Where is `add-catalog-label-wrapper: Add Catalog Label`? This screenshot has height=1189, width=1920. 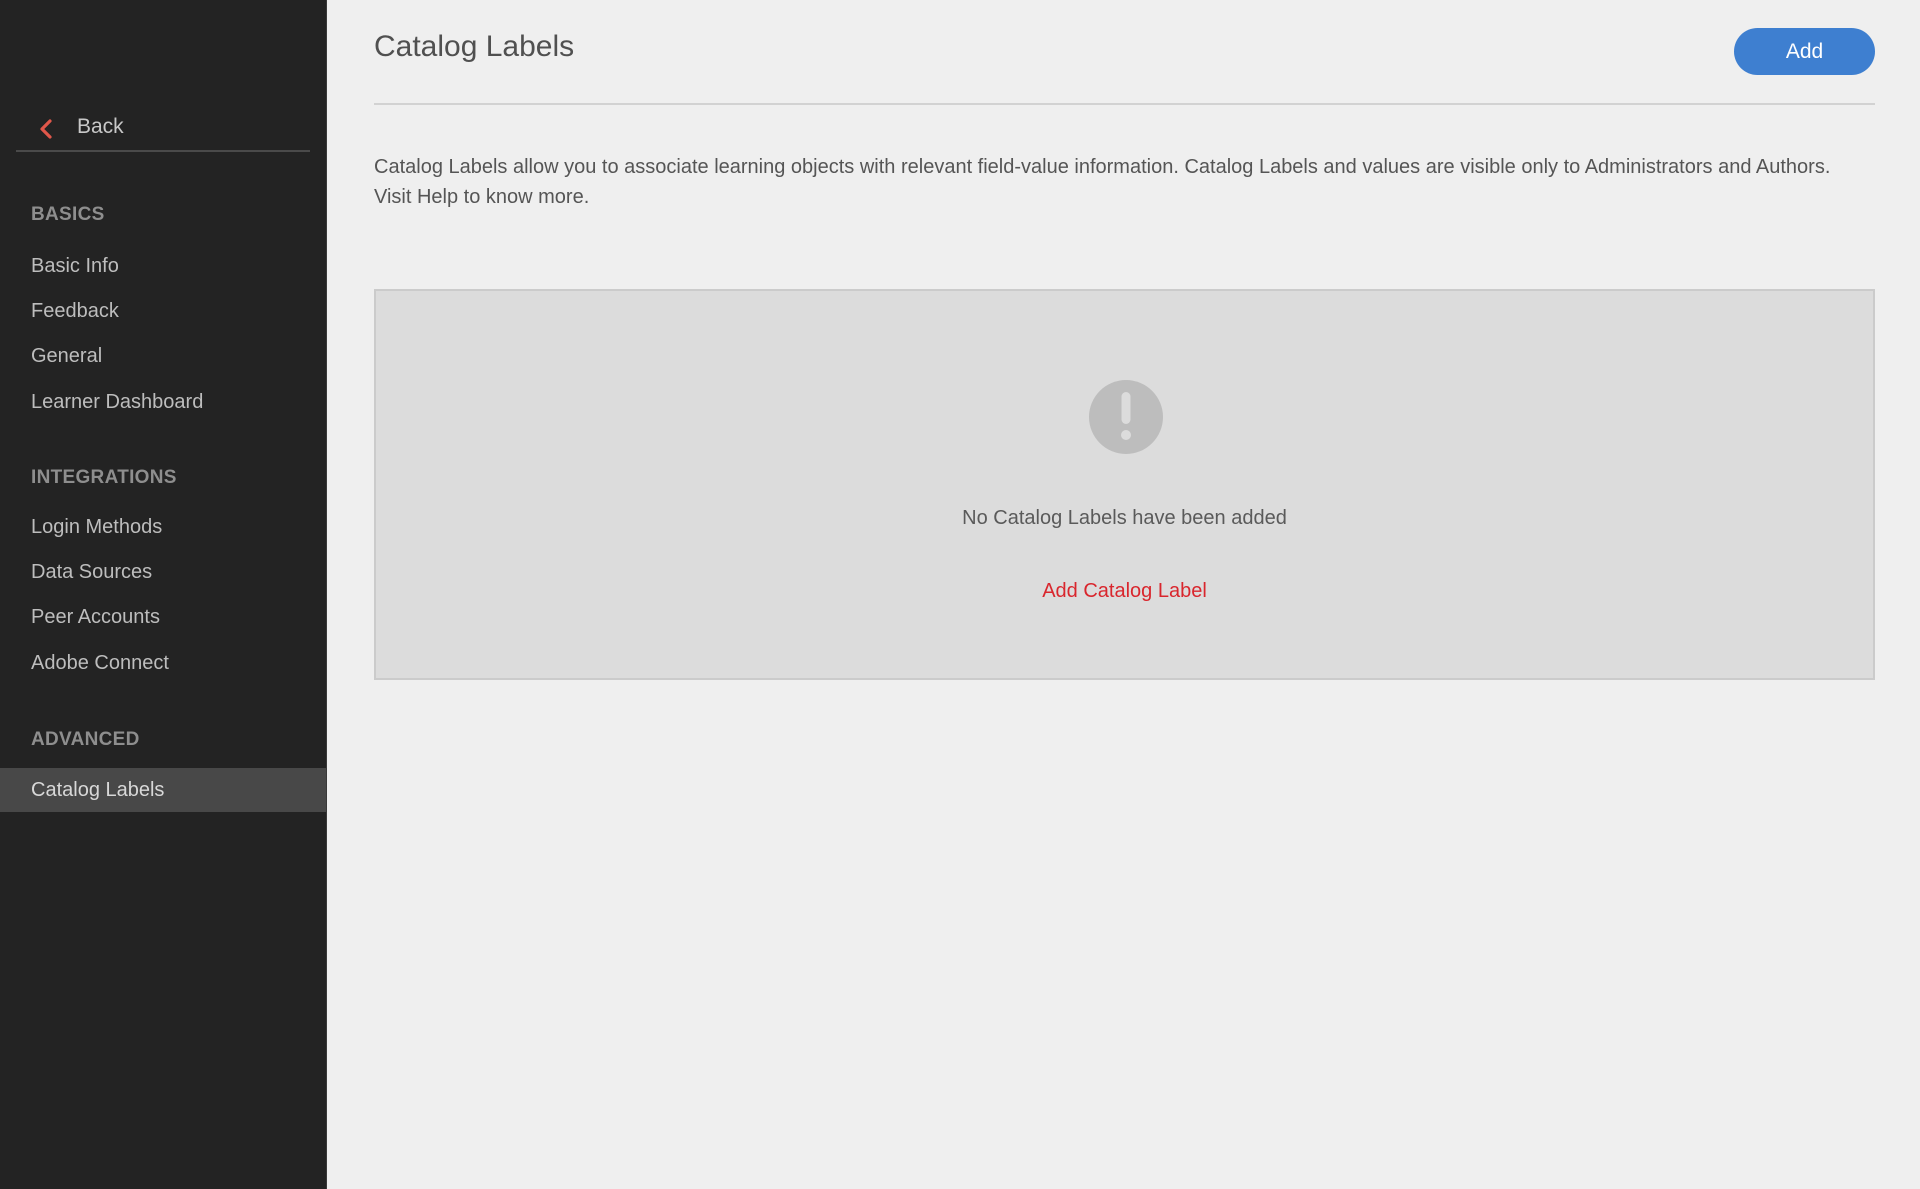
add-catalog-label-wrapper: Add Catalog Label is located at coordinates (1124, 591).